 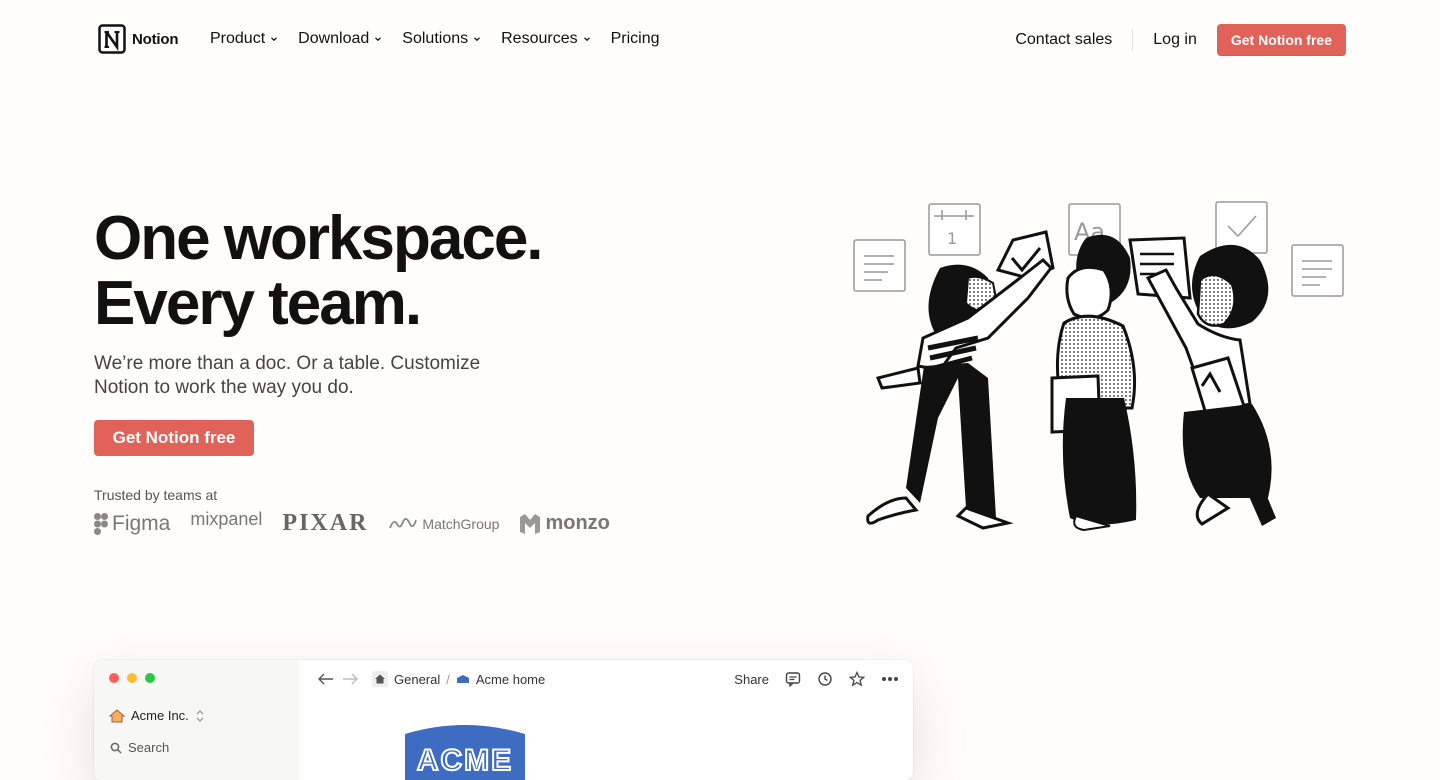 I want to click on breadcrumb-general: General, so click(x=417, y=679).